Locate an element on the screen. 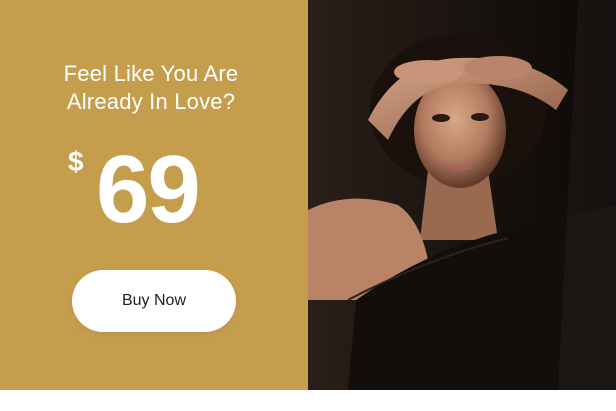  currency-symbol: $ is located at coordinates (76, 161).